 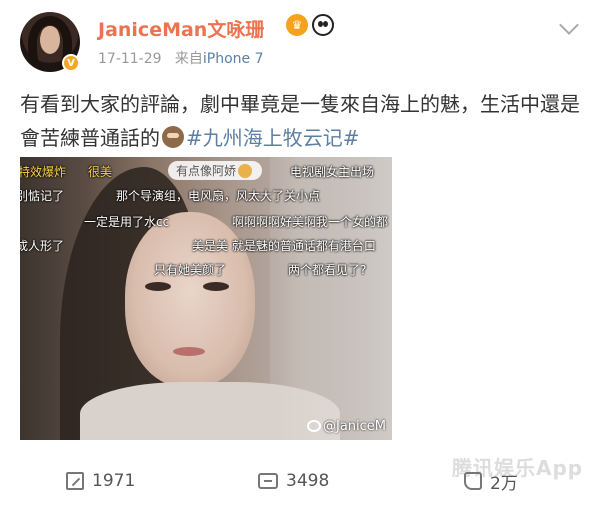 What do you see at coordinates (327, 270) in the screenshot?
I see `danmaku-comment: 两个都看见了?` at bounding box center [327, 270].